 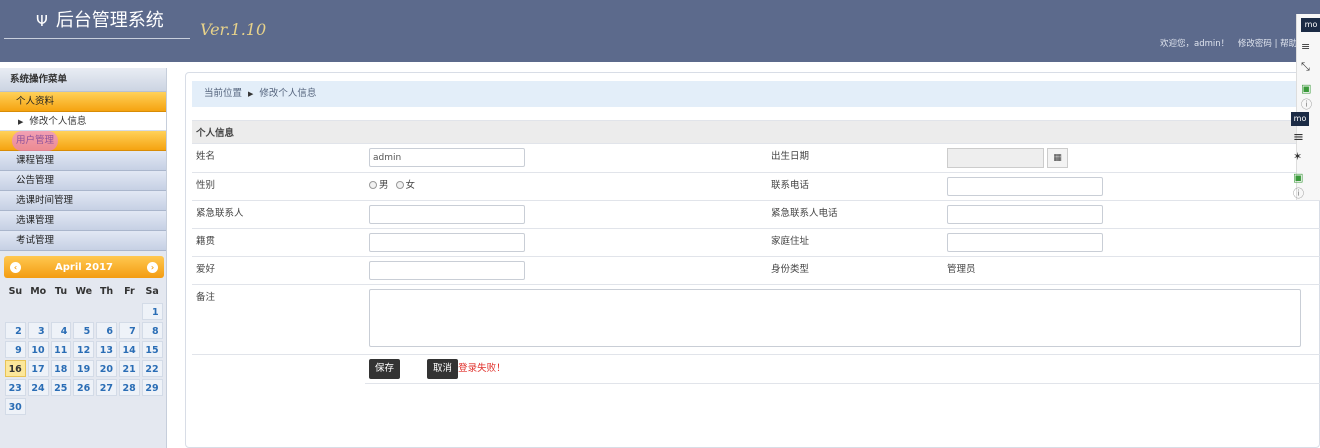 What do you see at coordinates (15, 267) in the screenshot?
I see `calendar-prev-button: ‹` at bounding box center [15, 267].